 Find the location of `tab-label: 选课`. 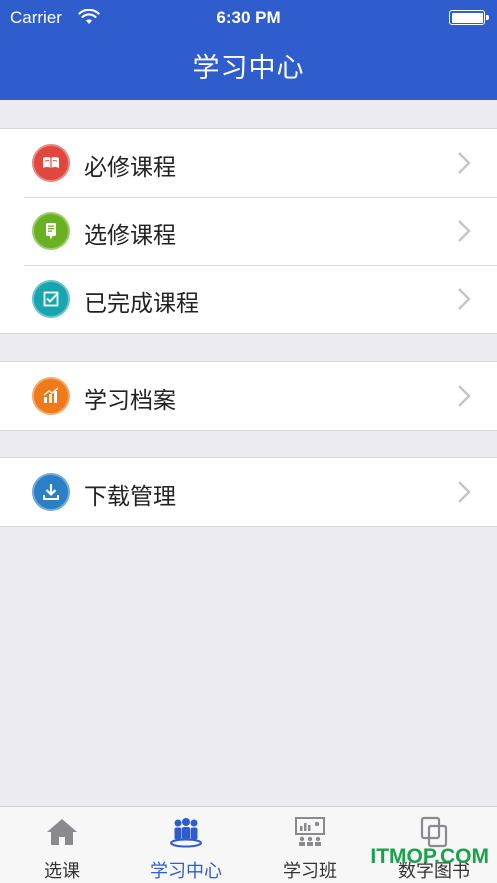

tab-label: 选课 is located at coordinates (62, 871).